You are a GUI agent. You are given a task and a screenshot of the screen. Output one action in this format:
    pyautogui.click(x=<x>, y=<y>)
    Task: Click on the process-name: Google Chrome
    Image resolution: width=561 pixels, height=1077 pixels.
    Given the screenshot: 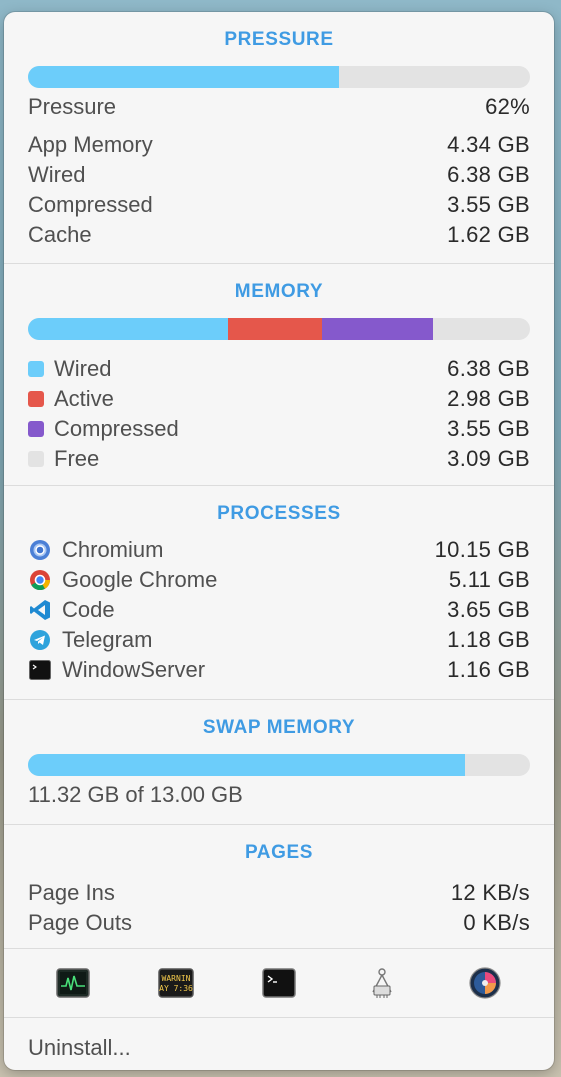 What is the action you would take?
    pyautogui.click(x=140, y=579)
    